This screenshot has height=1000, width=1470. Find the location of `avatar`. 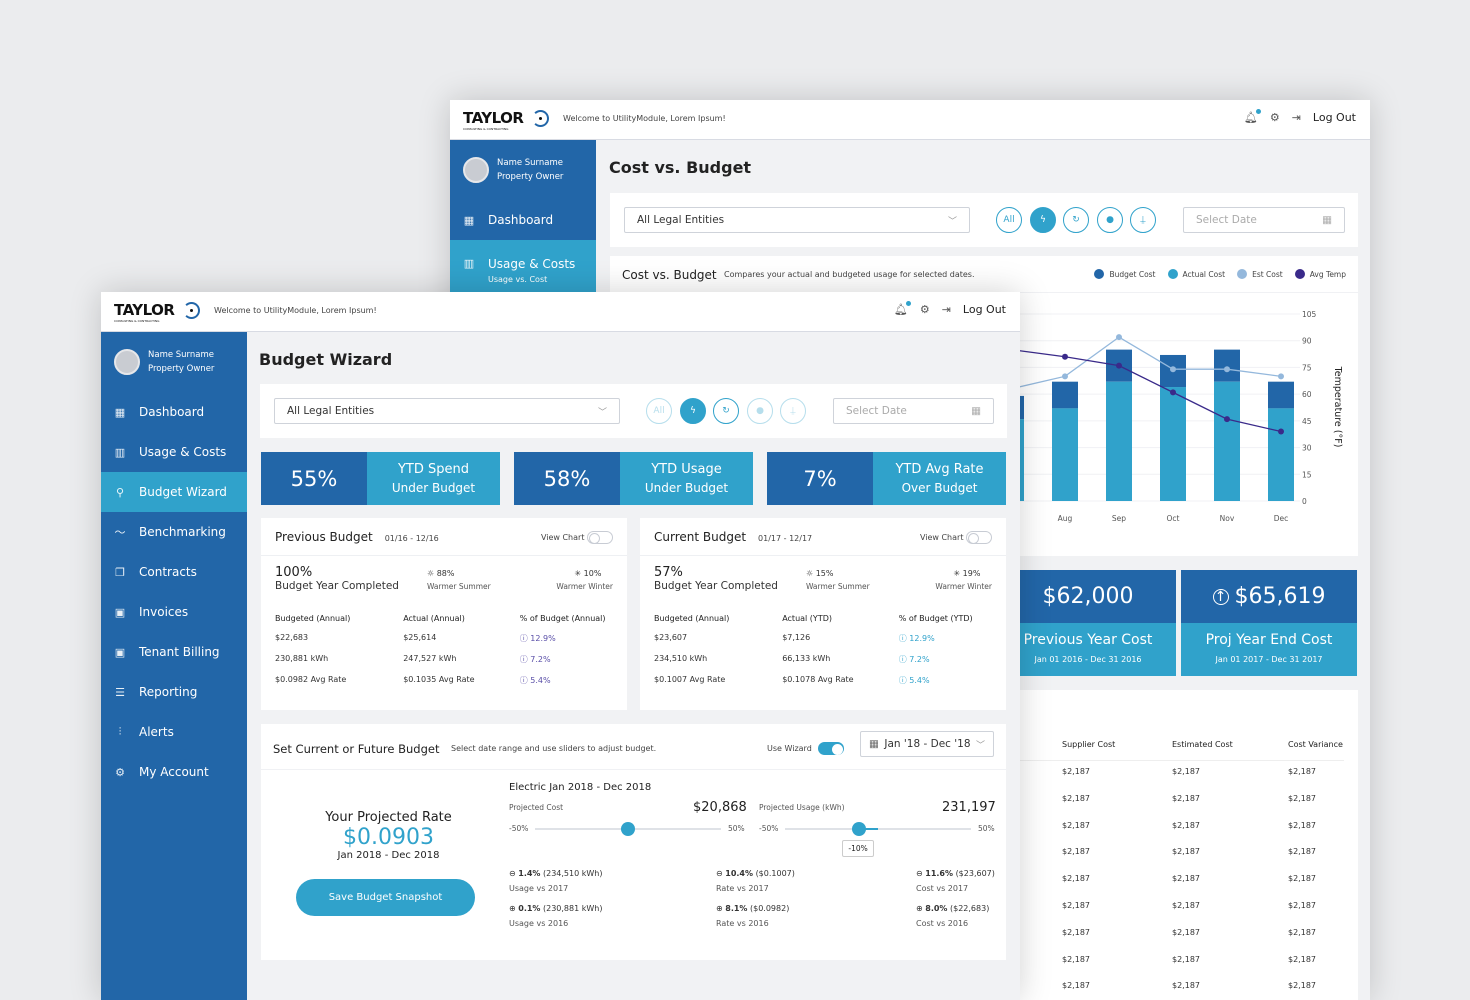

avatar is located at coordinates (476, 170).